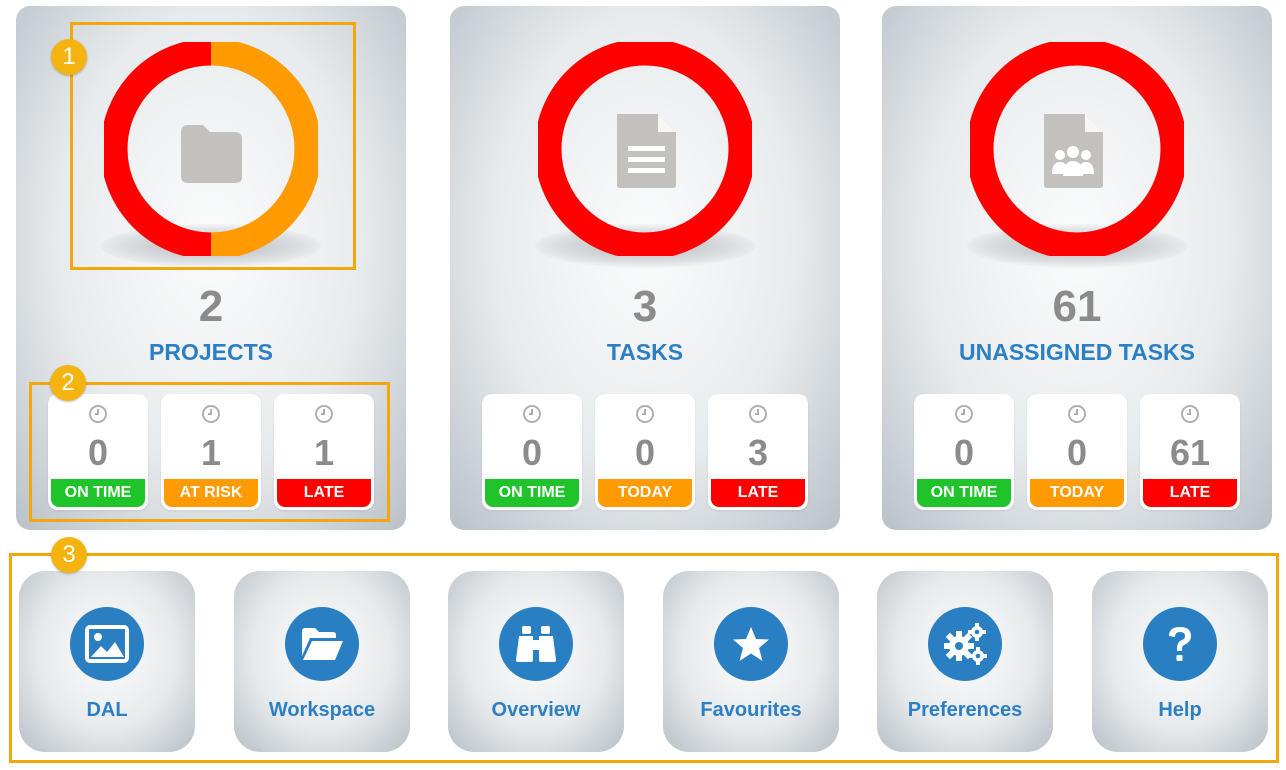 This screenshot has height=770, width=1286. Describe the element at coordinates (645, 352) in the screenshot. I see `tasks-title: TASKS` at that location.